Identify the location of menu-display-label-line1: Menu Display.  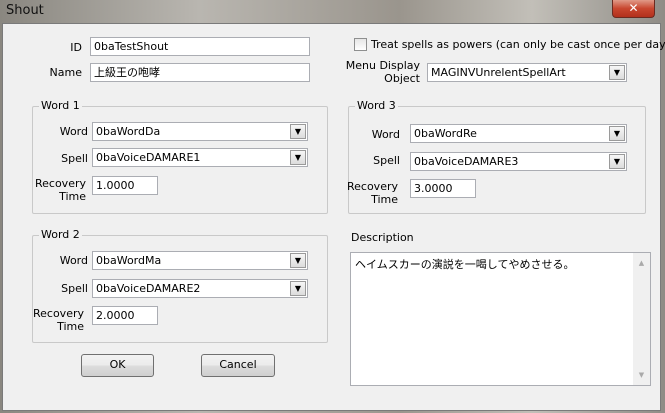
(382, 65).